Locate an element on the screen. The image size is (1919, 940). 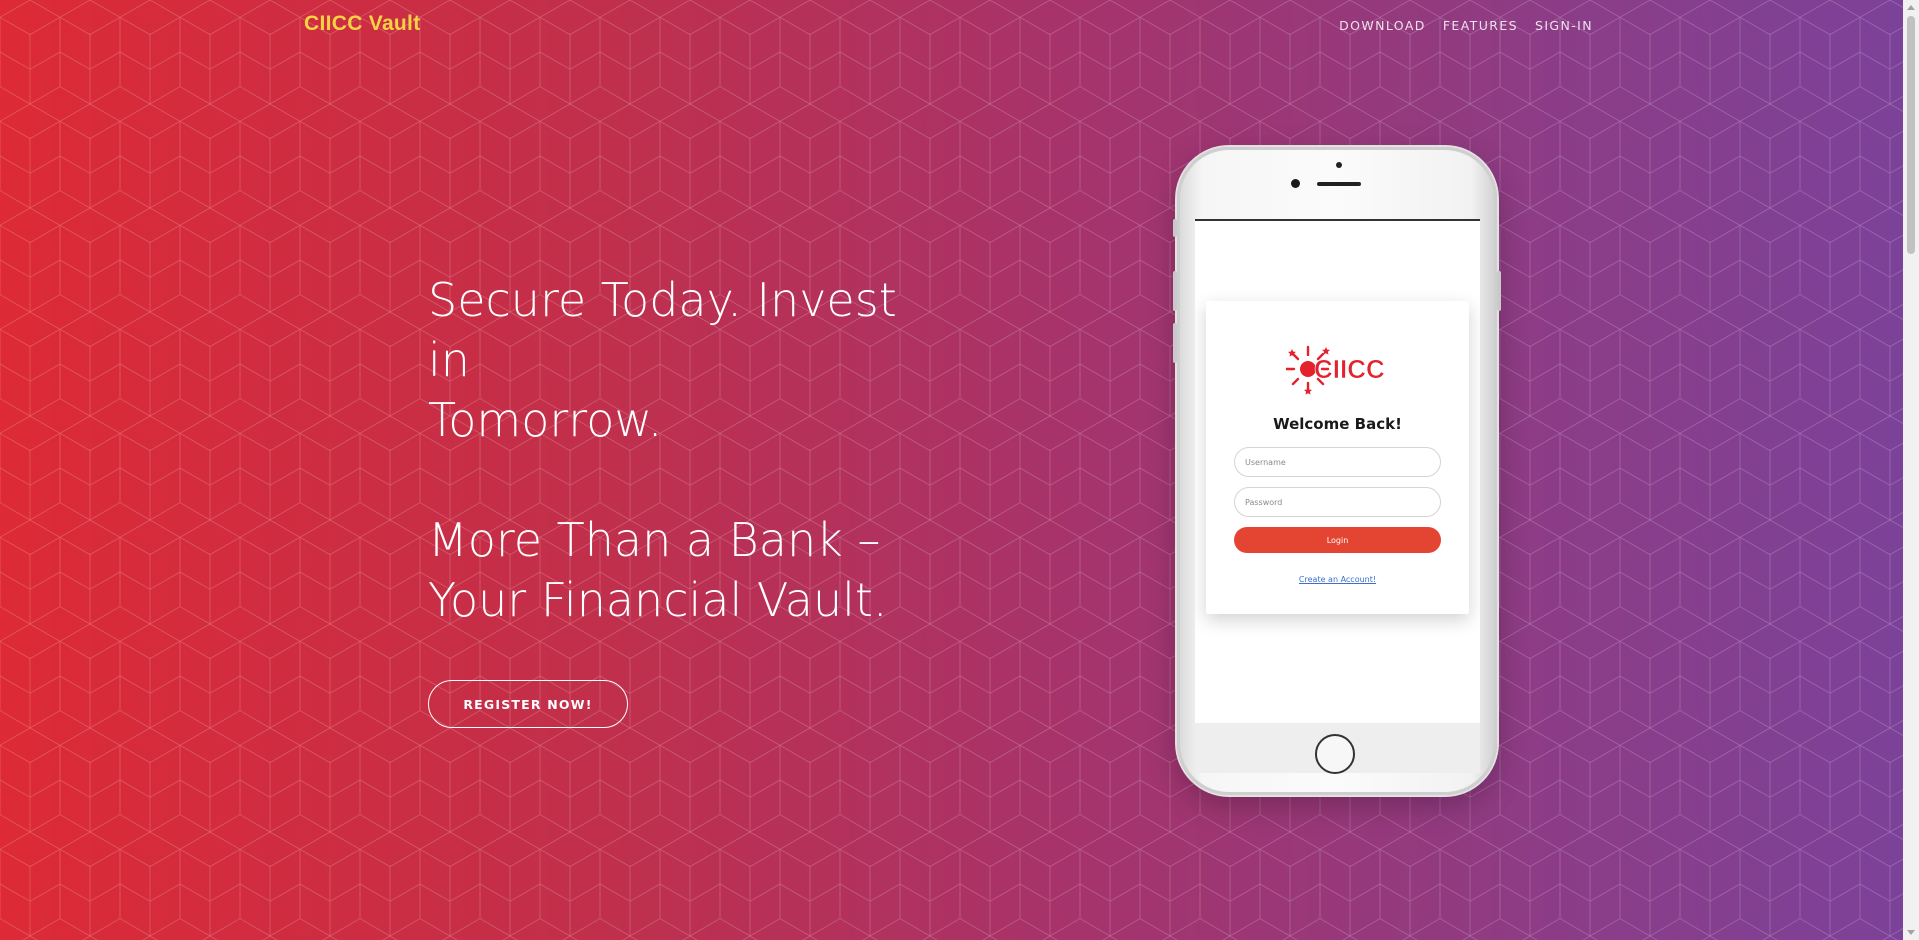
logo-text: CIICC is located at coordinates (1349, 369).